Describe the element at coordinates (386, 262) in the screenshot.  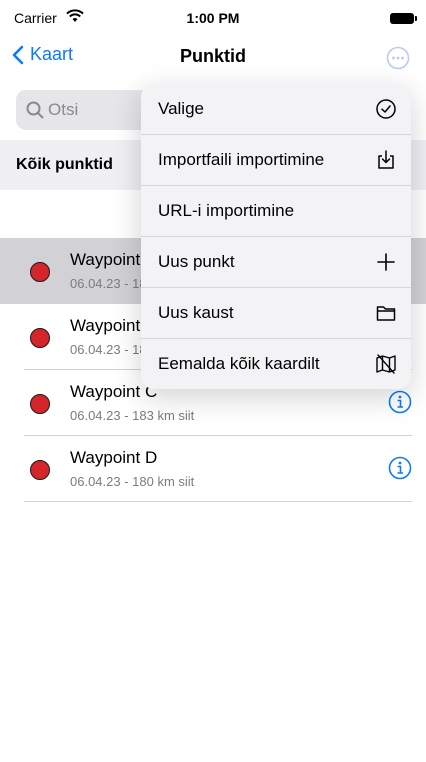
I see `plus-icon` at that location.